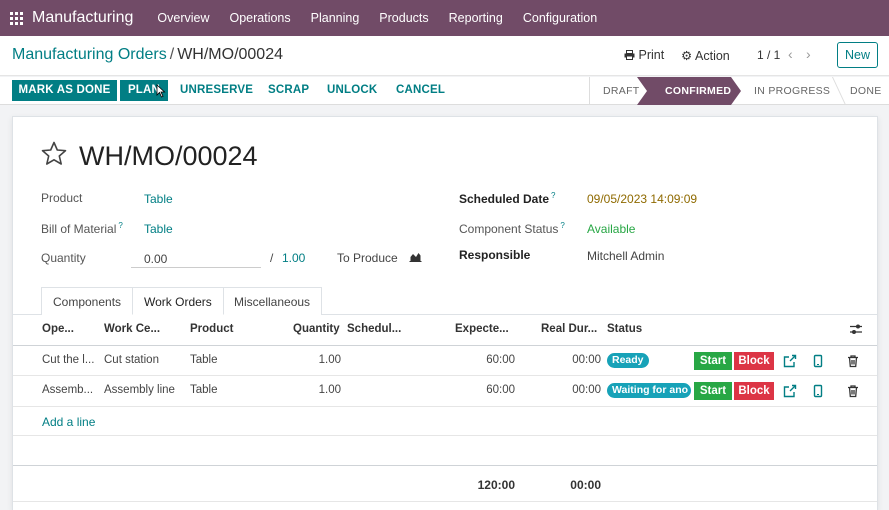  What do you see at coordinates (866, 91) in the screenshot?
I see `stage-done: DONE` at bounding box center [866, 91].